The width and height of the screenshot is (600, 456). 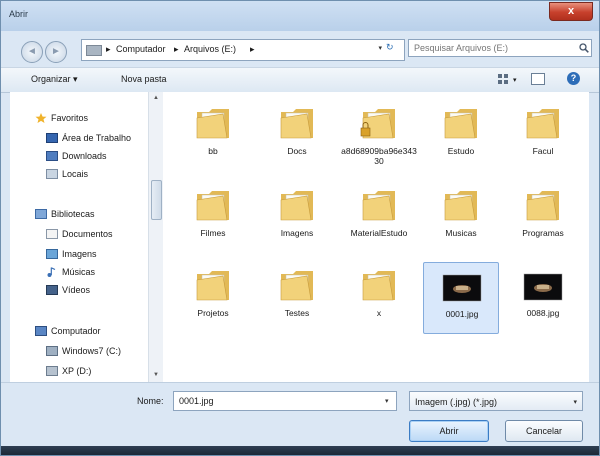 What do you see at coordinates (461, 233) in the screenshot?
I see `file-name: Musicas` at bounding box center [461, 233].